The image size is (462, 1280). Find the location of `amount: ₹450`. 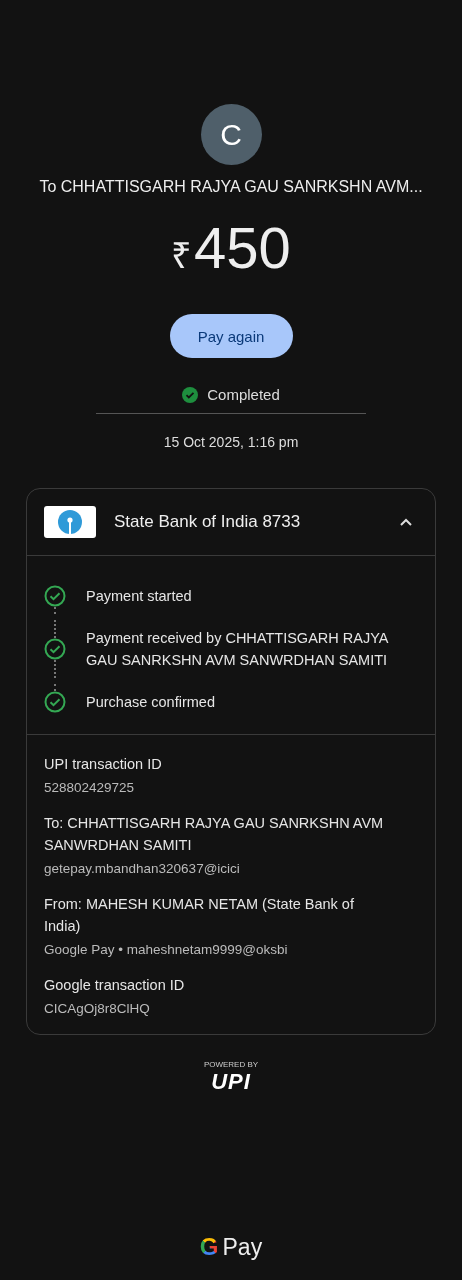

amount: ₹450 is located at coordinates (231, 249).